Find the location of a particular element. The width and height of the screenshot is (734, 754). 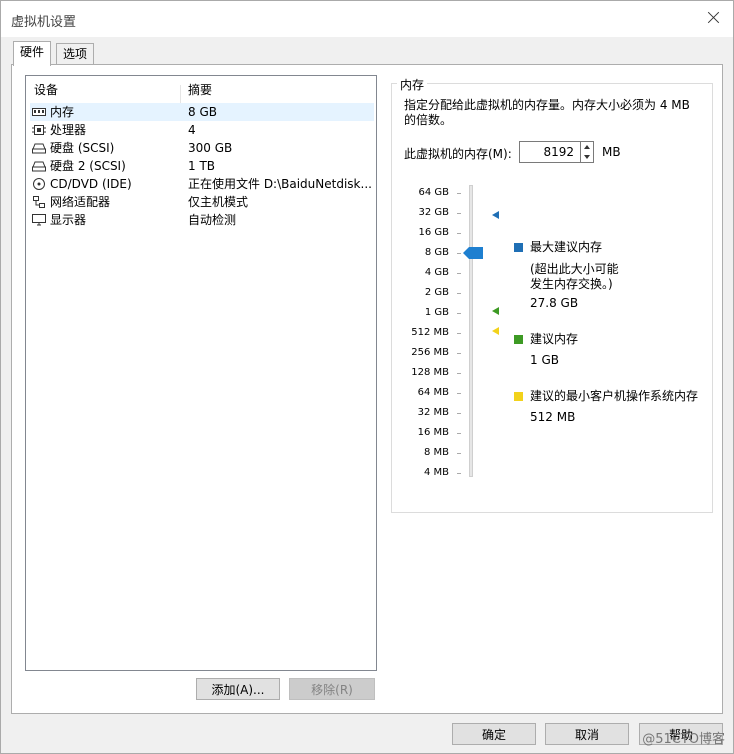

memory-slider-thumb is located at coordinates (473, 253).